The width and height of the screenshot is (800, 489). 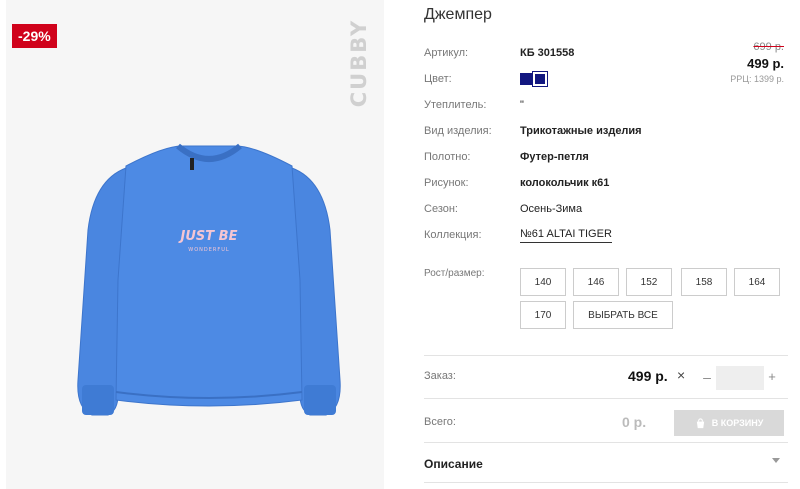 What do you see at coordinates (649, 282) in the screenshot?
I see `size-button-152: 152` at bounding box center [649, 282].